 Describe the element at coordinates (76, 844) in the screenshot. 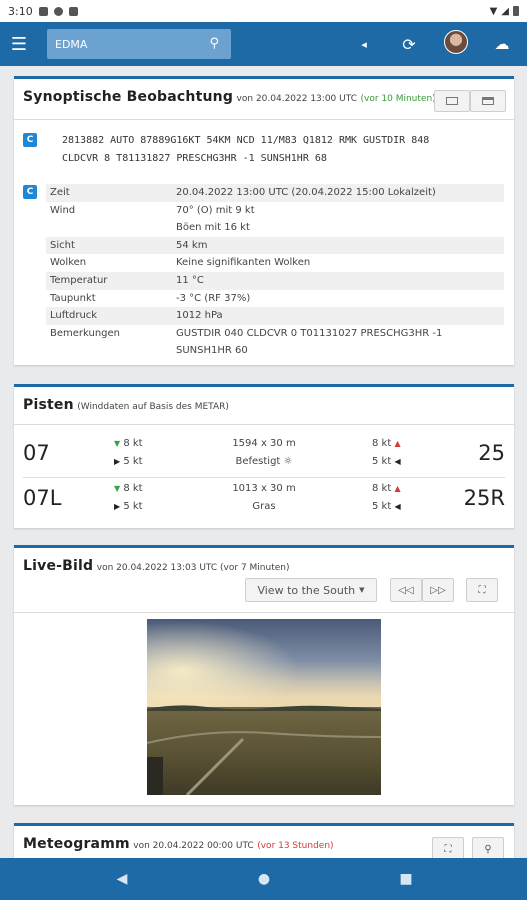

I see `meteogram-title: Meteogramm` at that location.